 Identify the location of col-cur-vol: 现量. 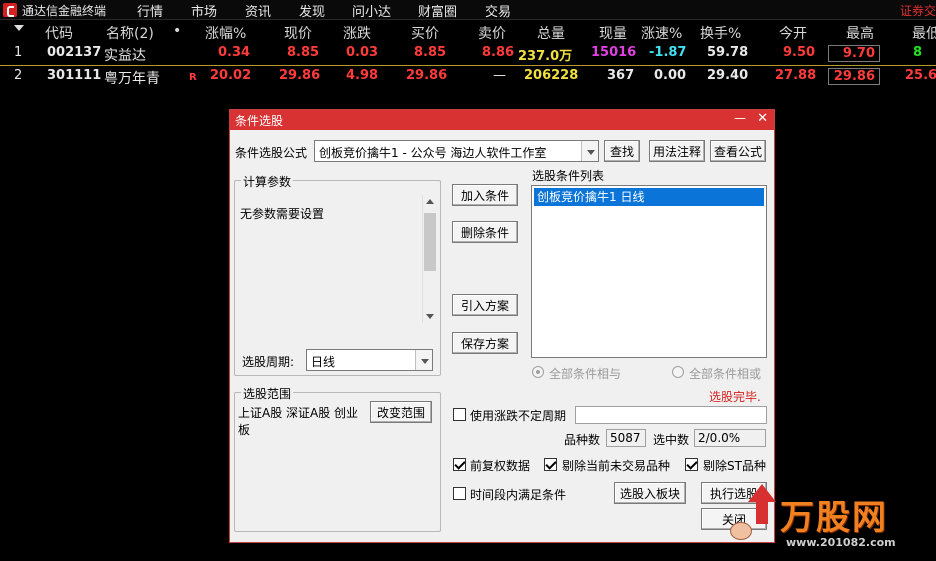
(613, 33).